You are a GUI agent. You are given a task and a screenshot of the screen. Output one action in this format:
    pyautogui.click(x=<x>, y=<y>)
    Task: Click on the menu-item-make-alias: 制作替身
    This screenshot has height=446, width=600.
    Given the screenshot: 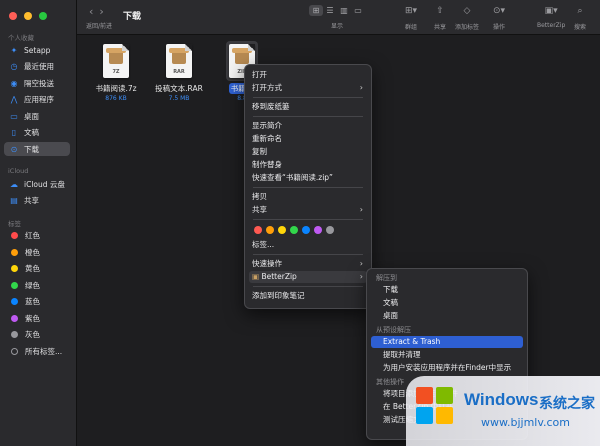 What is the action you would take?
    pyautogui.click(x=308, y=165)
    